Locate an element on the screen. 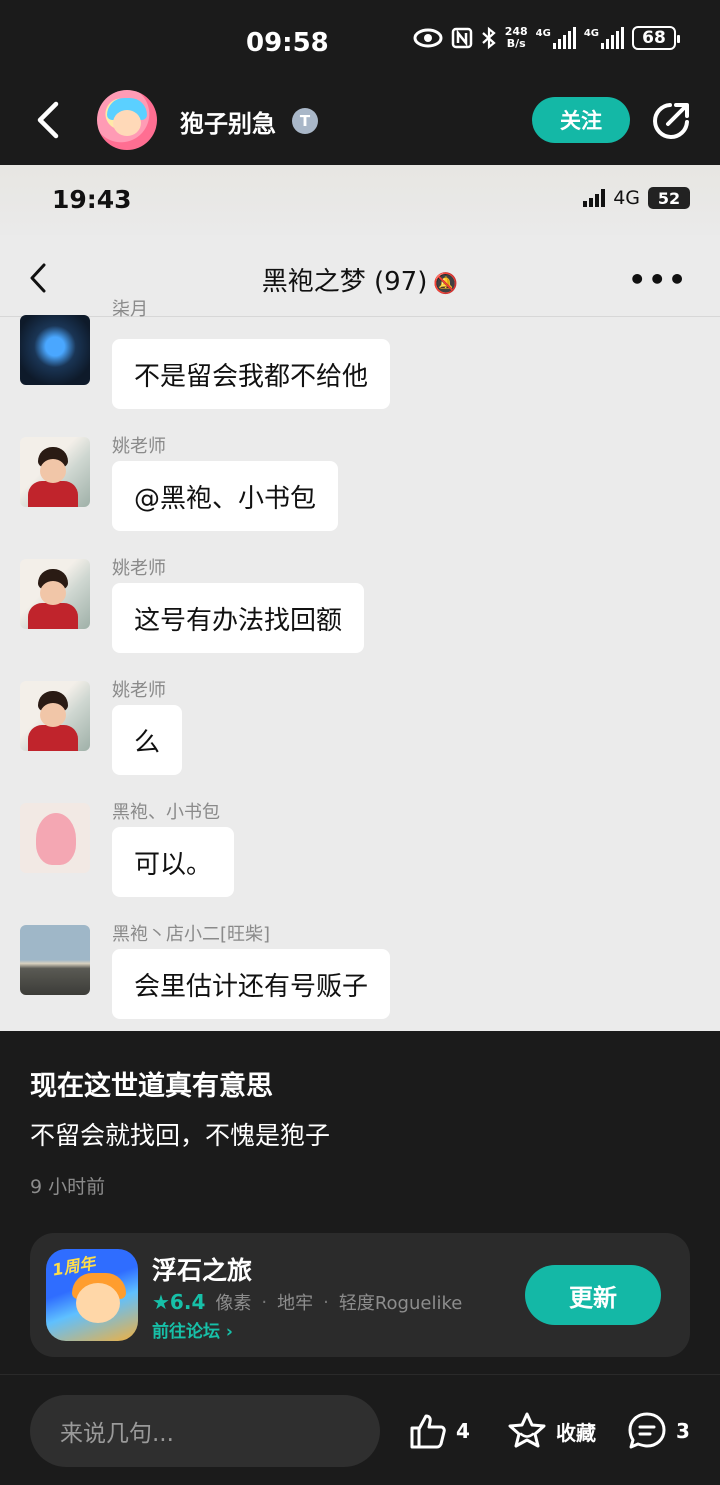 This screenshot has height=1485, width=720. message-bubble: @黑袍、小书包 is located at coordinates (225, 496).